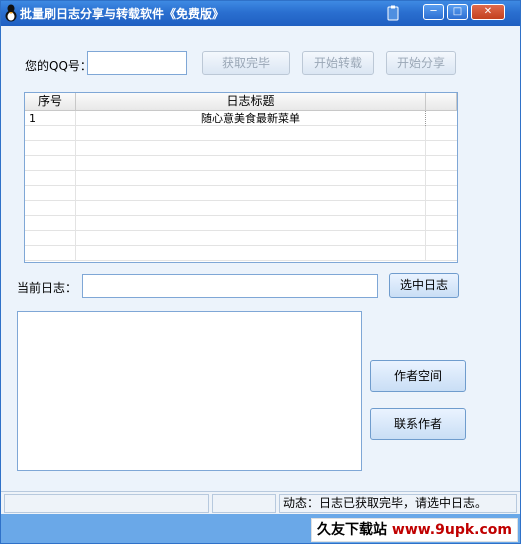  What do you see at coordinates (251, 101) in the screenshot?
I see `column-header-title: 日志标题` at bounding box center [251, 101].